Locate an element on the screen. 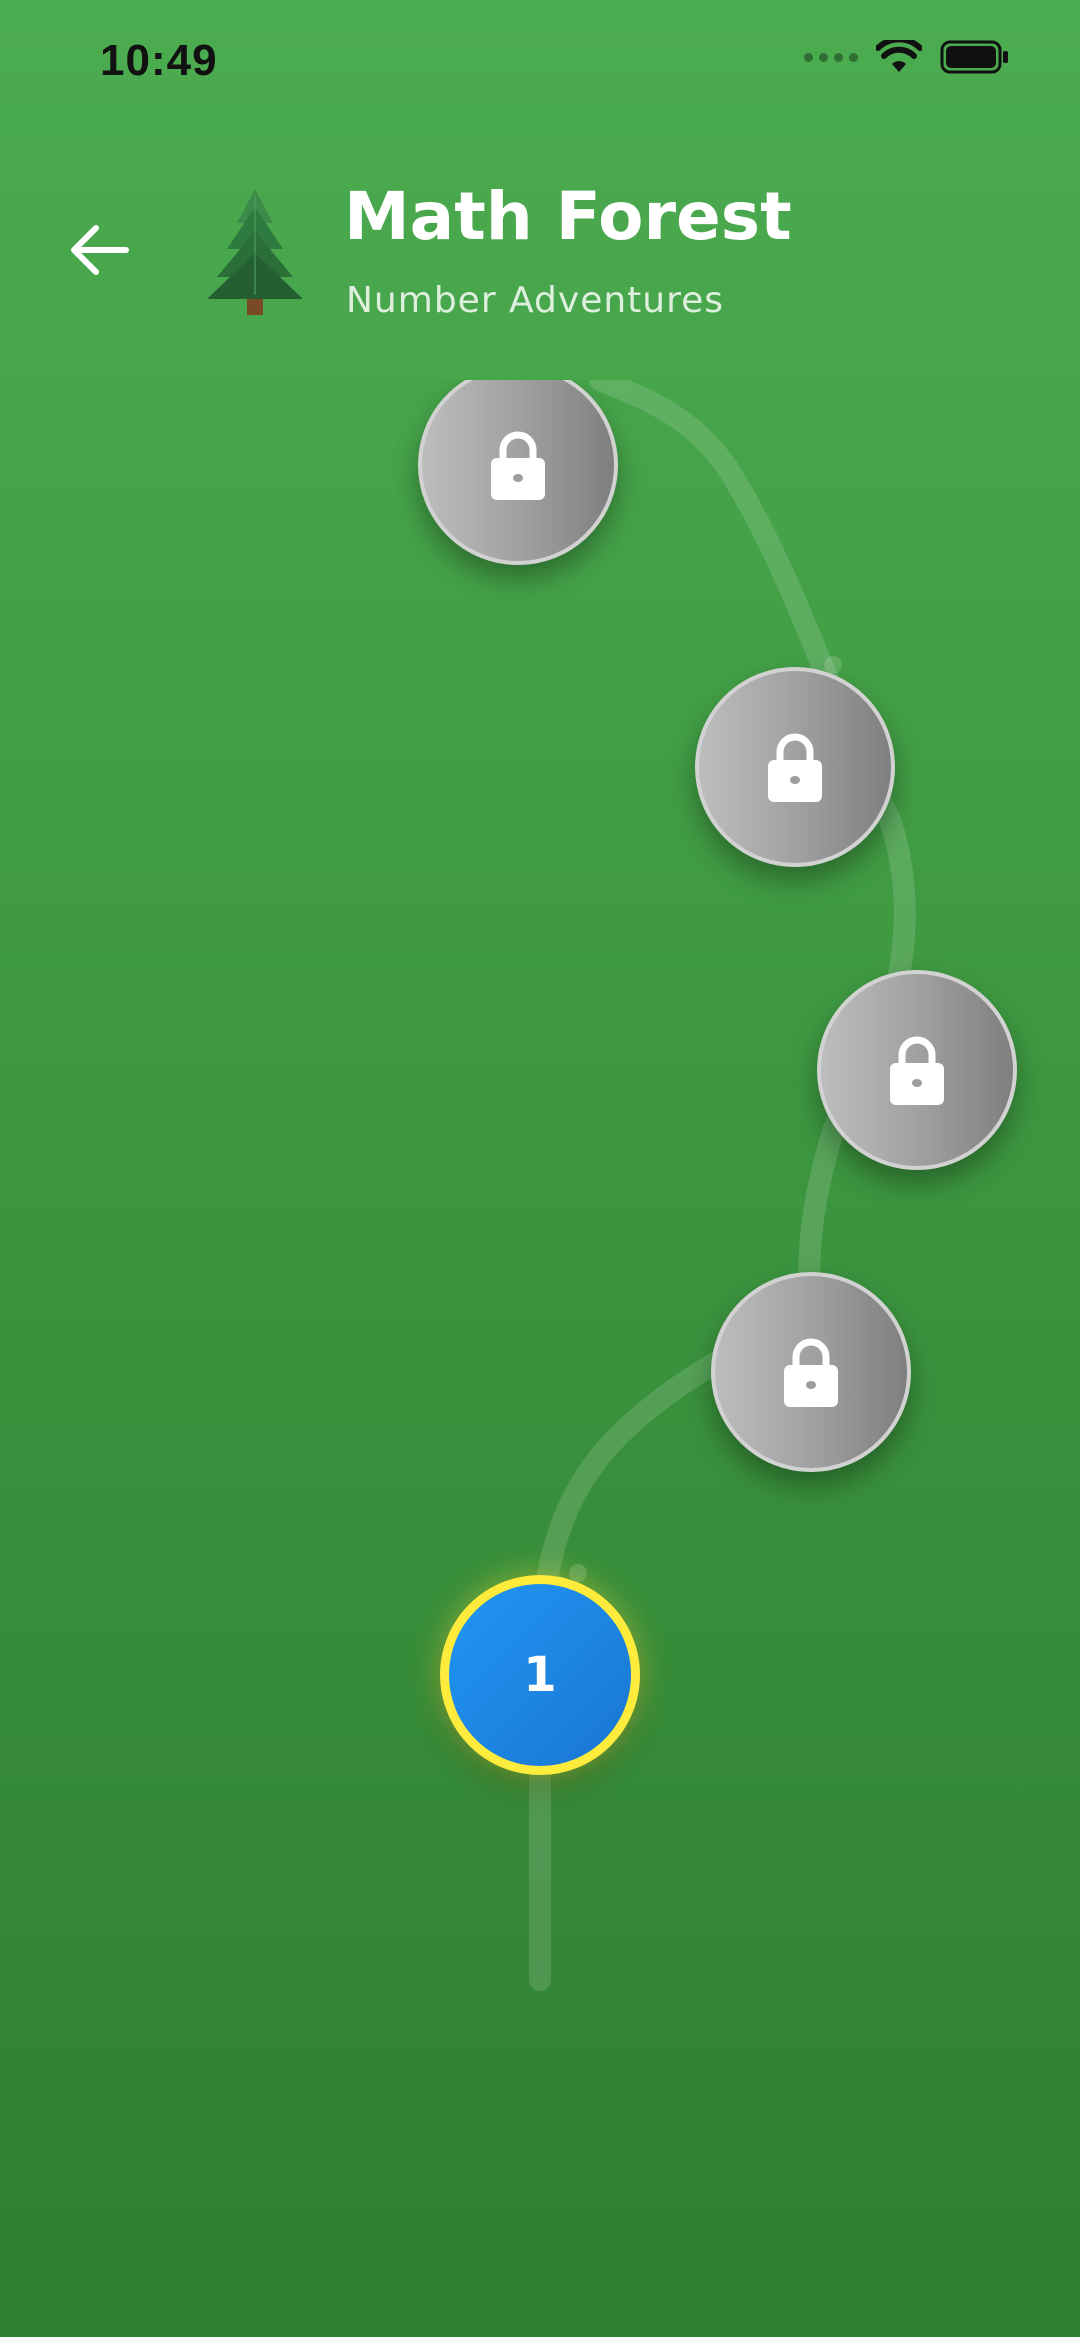  header: Math Forest Number Adventures is located at coordinates (540, 260).